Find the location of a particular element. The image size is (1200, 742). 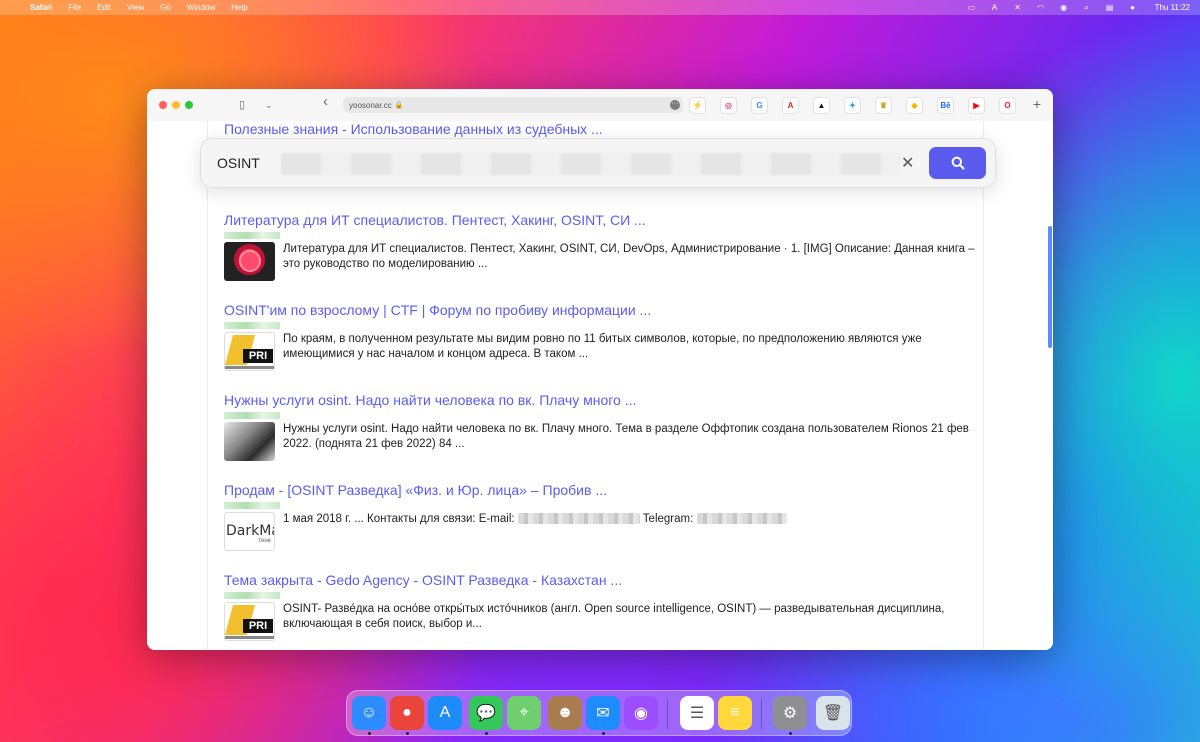

chrome-icon: ● is located at coordinates (407, 713).